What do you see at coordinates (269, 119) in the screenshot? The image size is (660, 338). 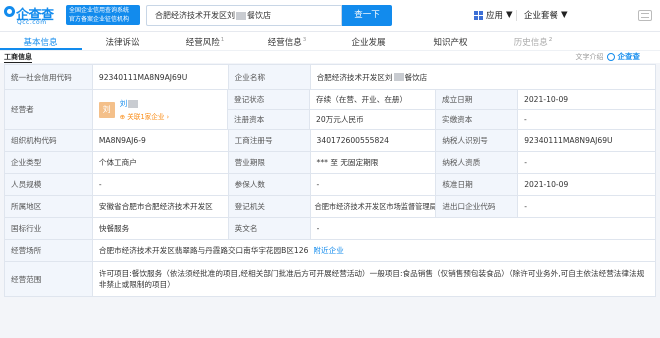 I see `capital-label: 注册资本` at bounding box center [269, 119].